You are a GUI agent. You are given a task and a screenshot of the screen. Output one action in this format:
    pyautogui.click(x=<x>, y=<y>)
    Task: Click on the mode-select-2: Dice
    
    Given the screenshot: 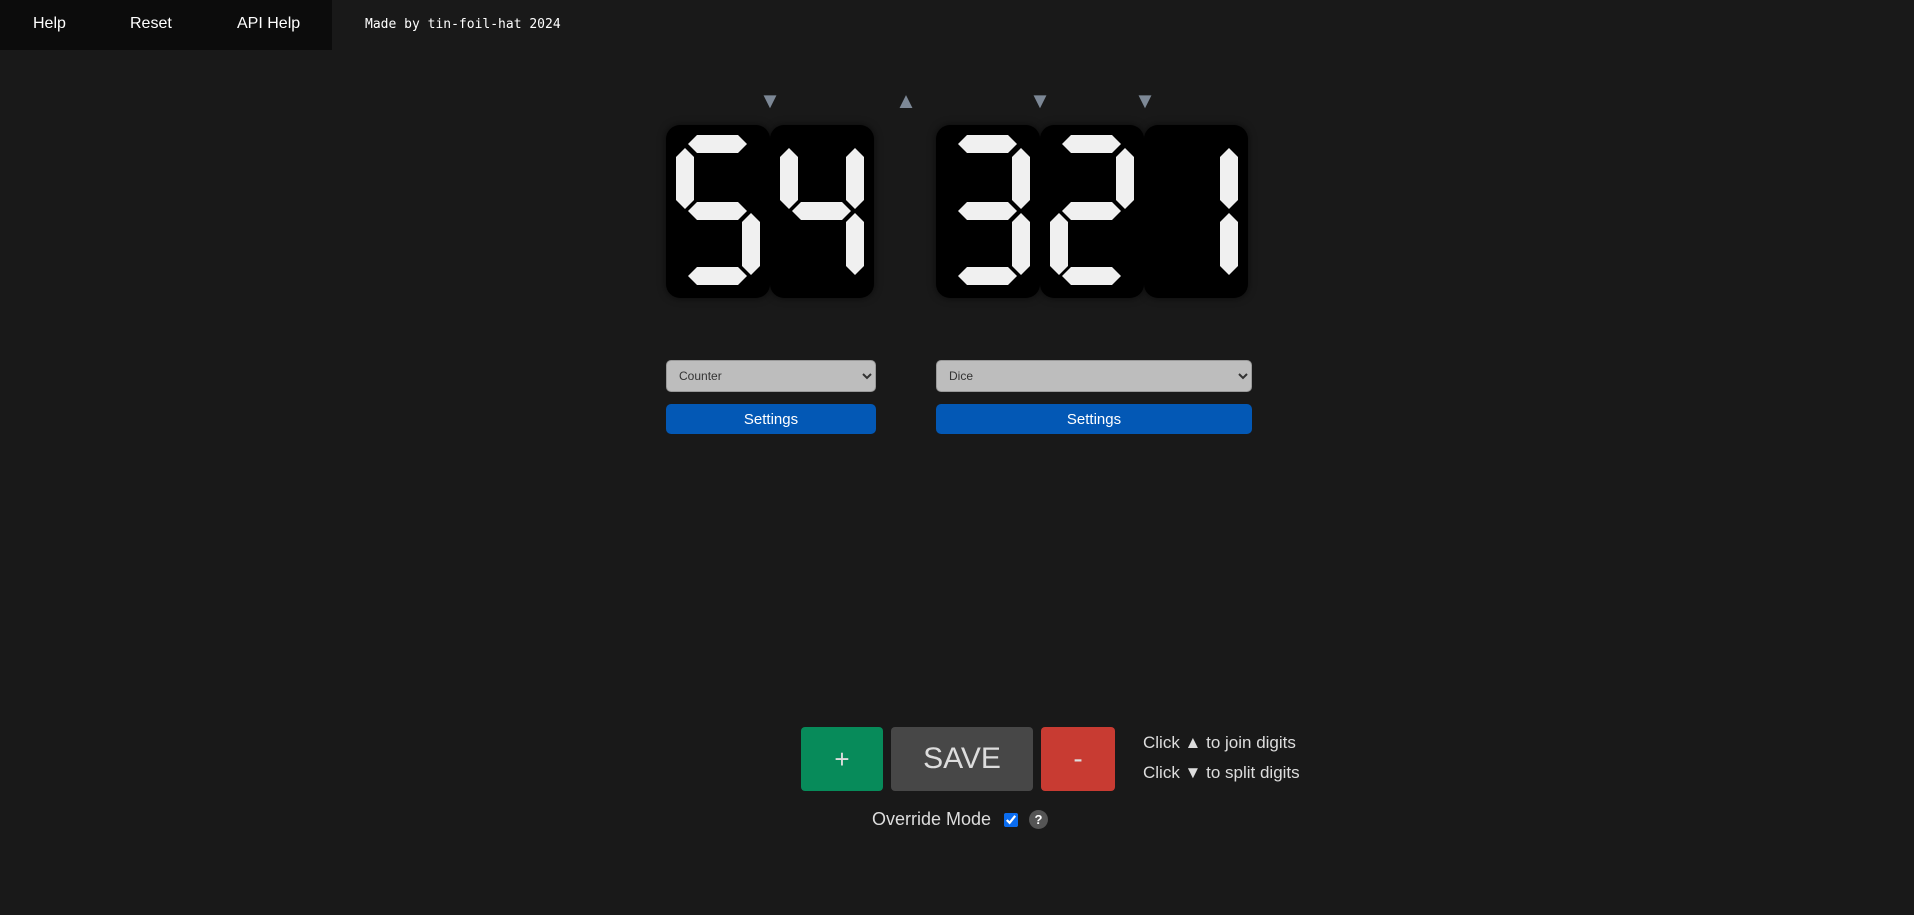 What is the action you would take?
    pyautogui.click(x=1094, y=376)
    